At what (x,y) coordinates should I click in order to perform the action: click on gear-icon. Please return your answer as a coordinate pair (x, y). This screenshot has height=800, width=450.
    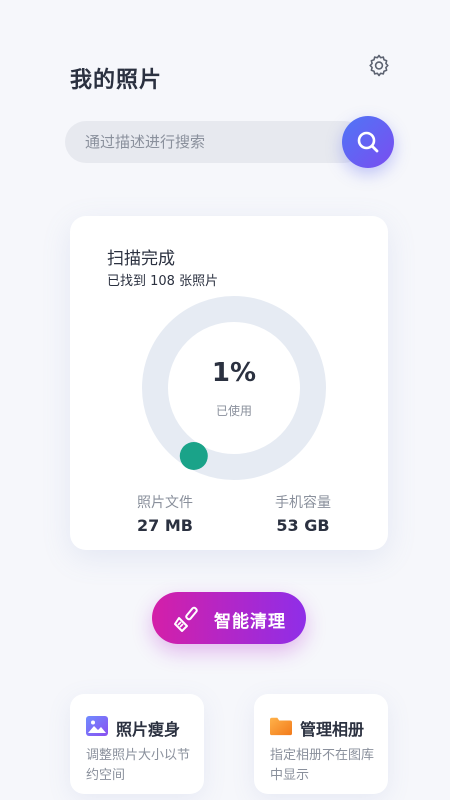
    Looking at the image, I should click on (379, 65).